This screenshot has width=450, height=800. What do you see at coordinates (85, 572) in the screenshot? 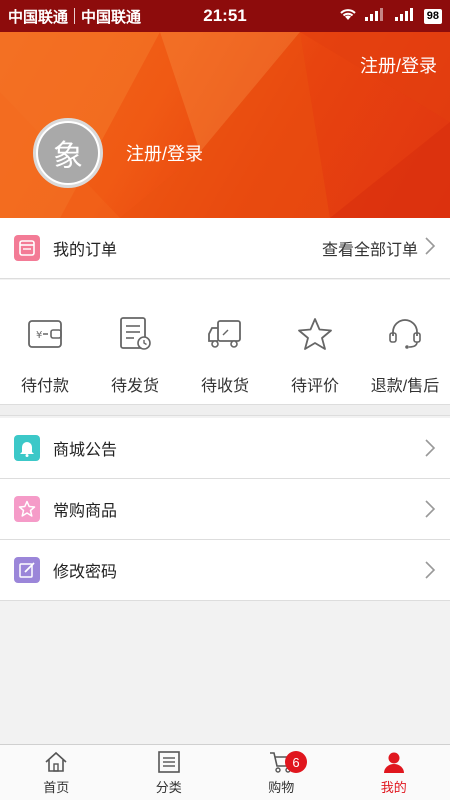
I see `menu-label: 修改密码` at bounding box center [85, 572].